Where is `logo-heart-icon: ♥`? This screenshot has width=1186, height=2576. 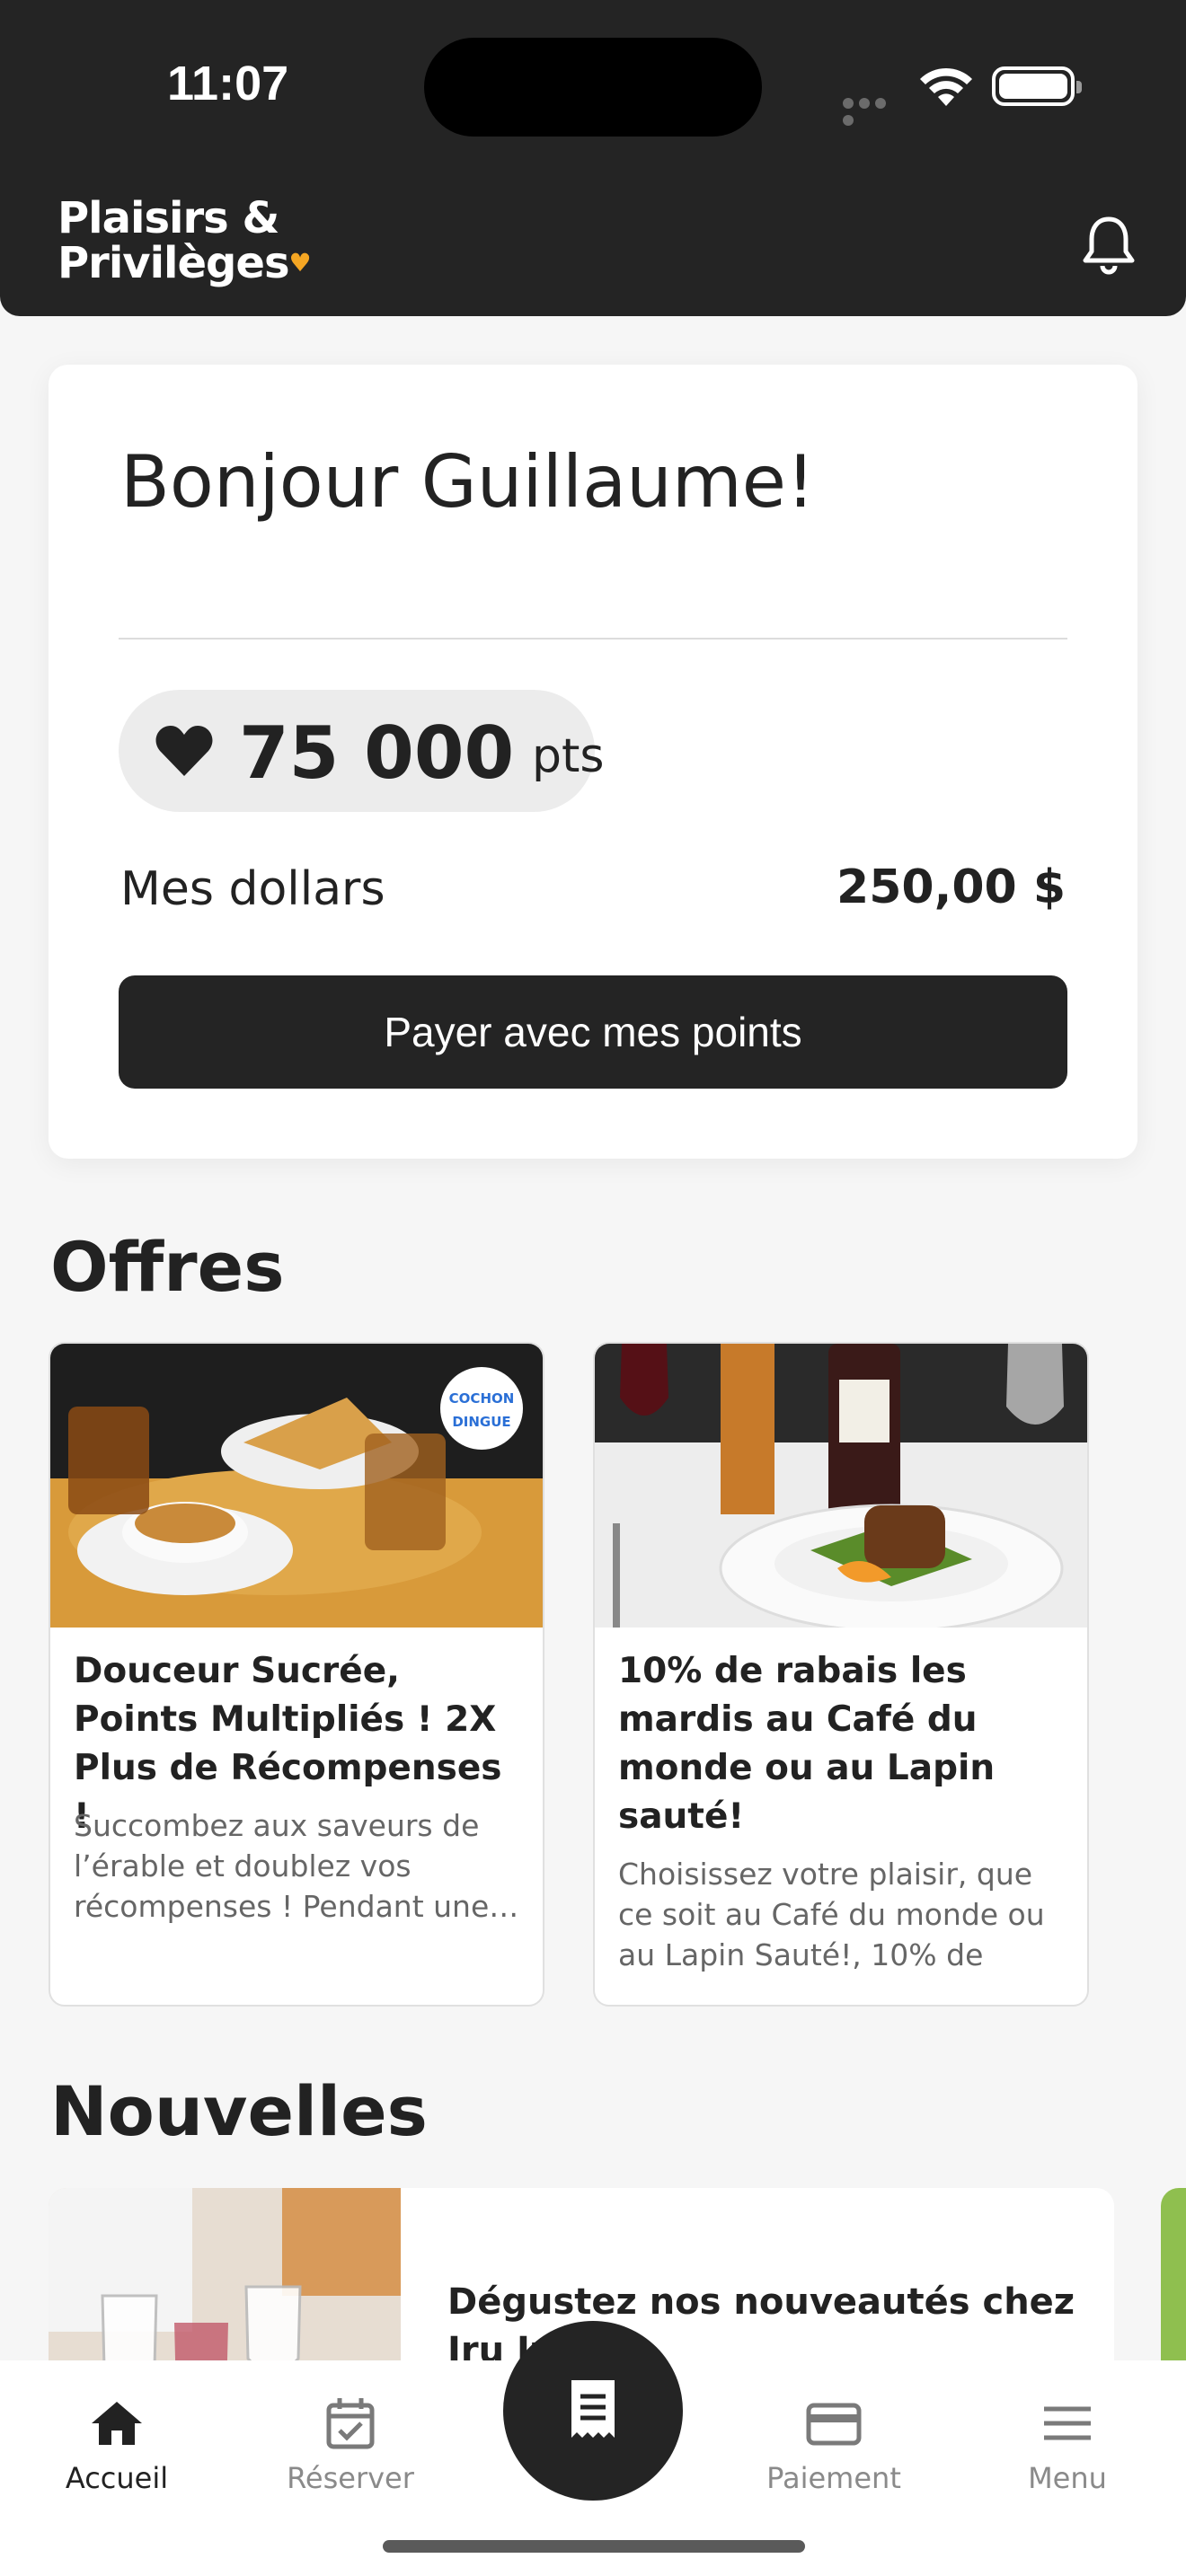 logo-heart-icon: ♥ is located at coordinates (300, 263).